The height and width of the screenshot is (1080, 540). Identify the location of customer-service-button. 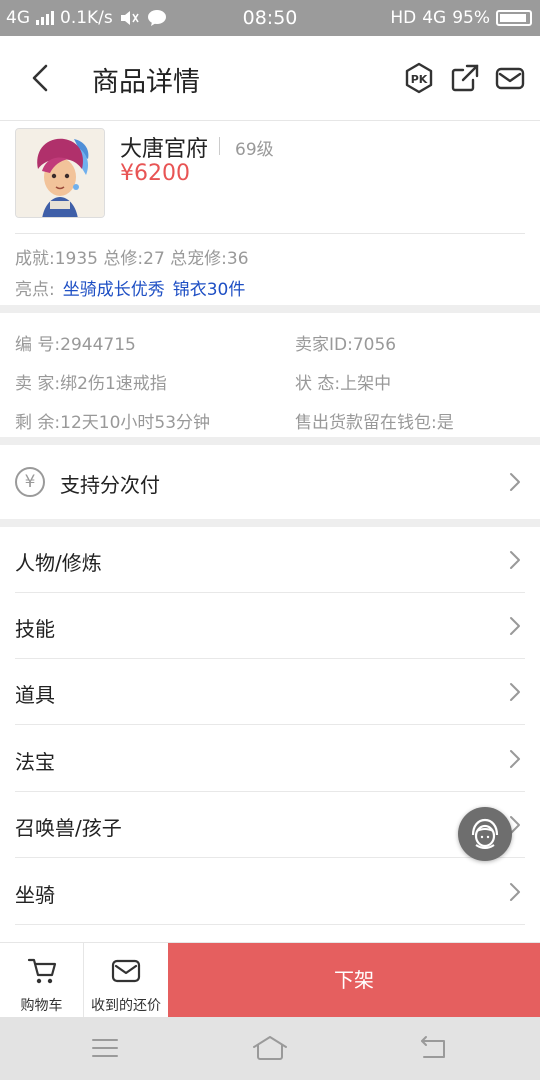
(485, 834).